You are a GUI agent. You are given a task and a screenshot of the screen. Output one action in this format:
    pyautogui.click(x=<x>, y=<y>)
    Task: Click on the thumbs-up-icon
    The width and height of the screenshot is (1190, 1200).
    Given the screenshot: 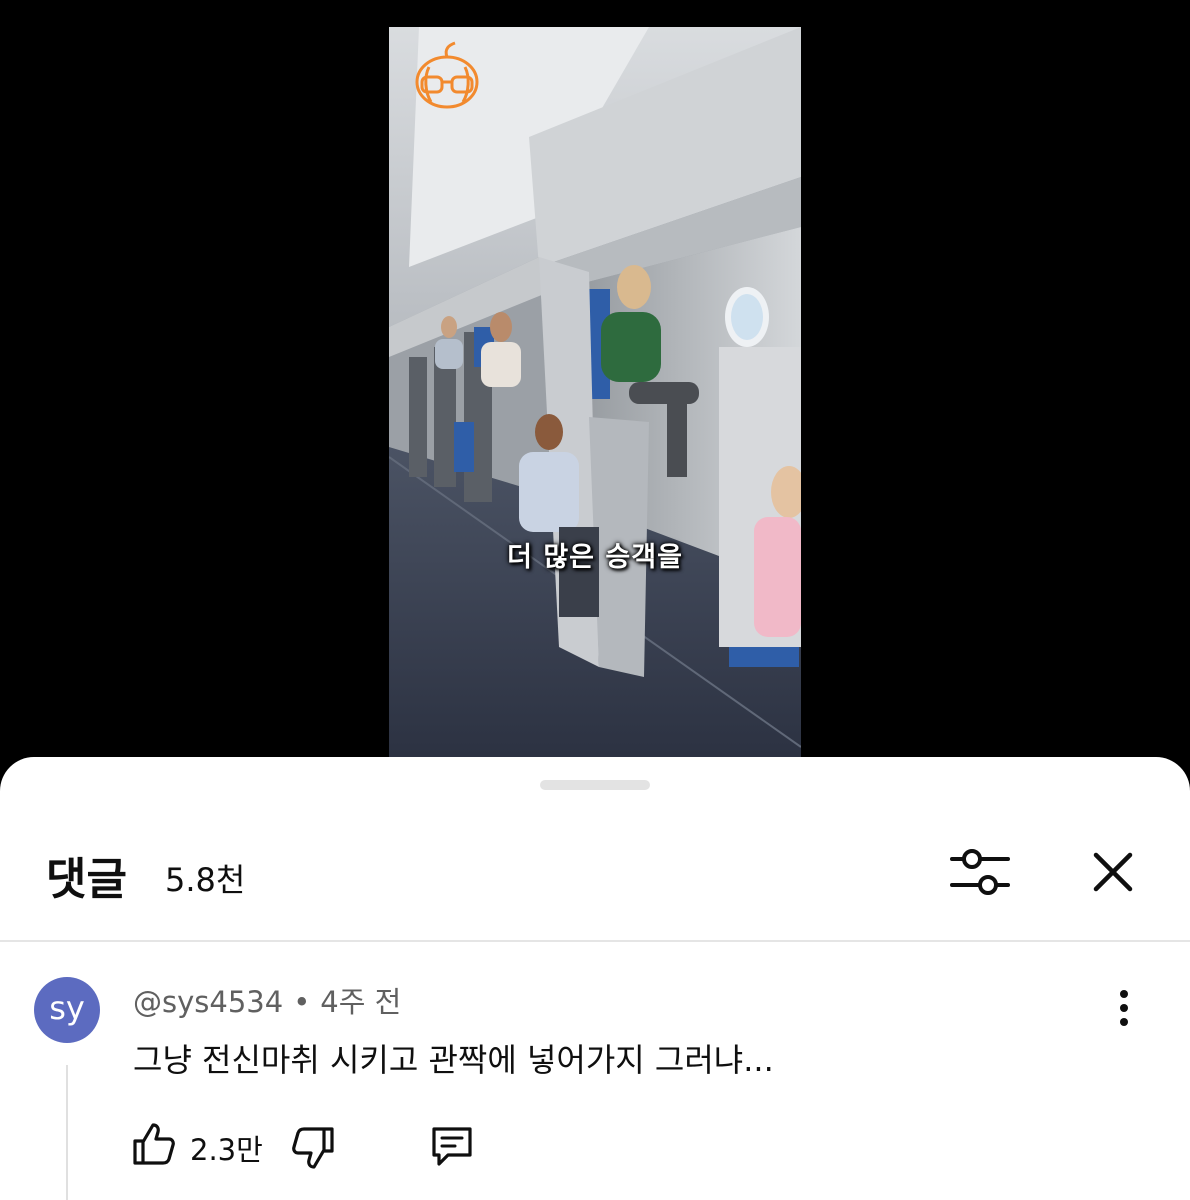 What is the action you would take?
    pyautogui.click(x=154, y=1144)
    